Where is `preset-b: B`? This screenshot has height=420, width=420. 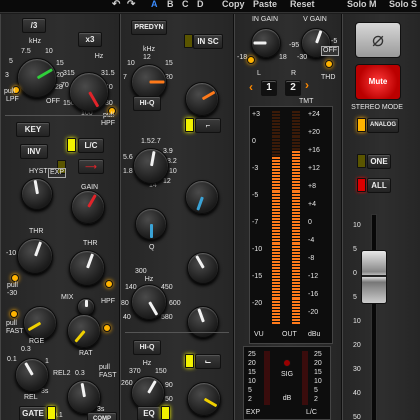 preset-b: B is located at coordinates (170, 4).